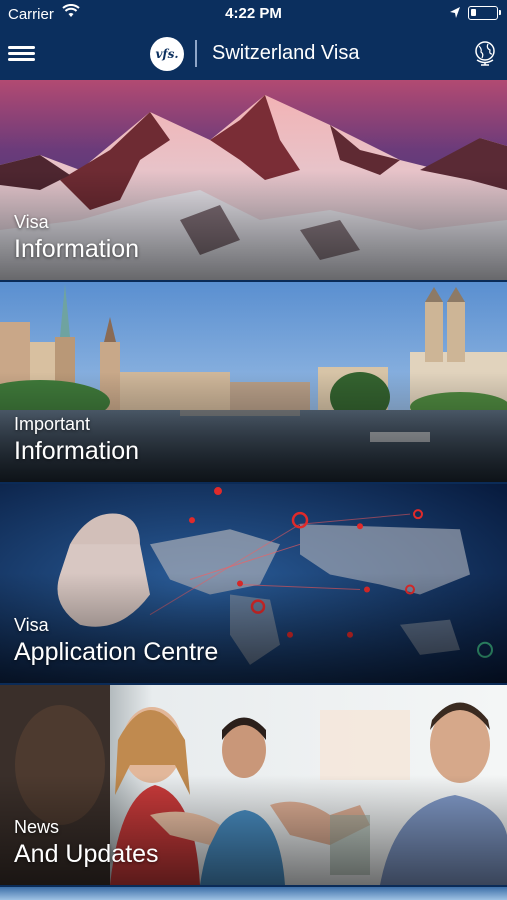 This screenshot has width=507, height=900. What do you see at coordinates (86, 854) in the screenshot?
I see `tile-title: And Updates` at bounding box center [86, 854].